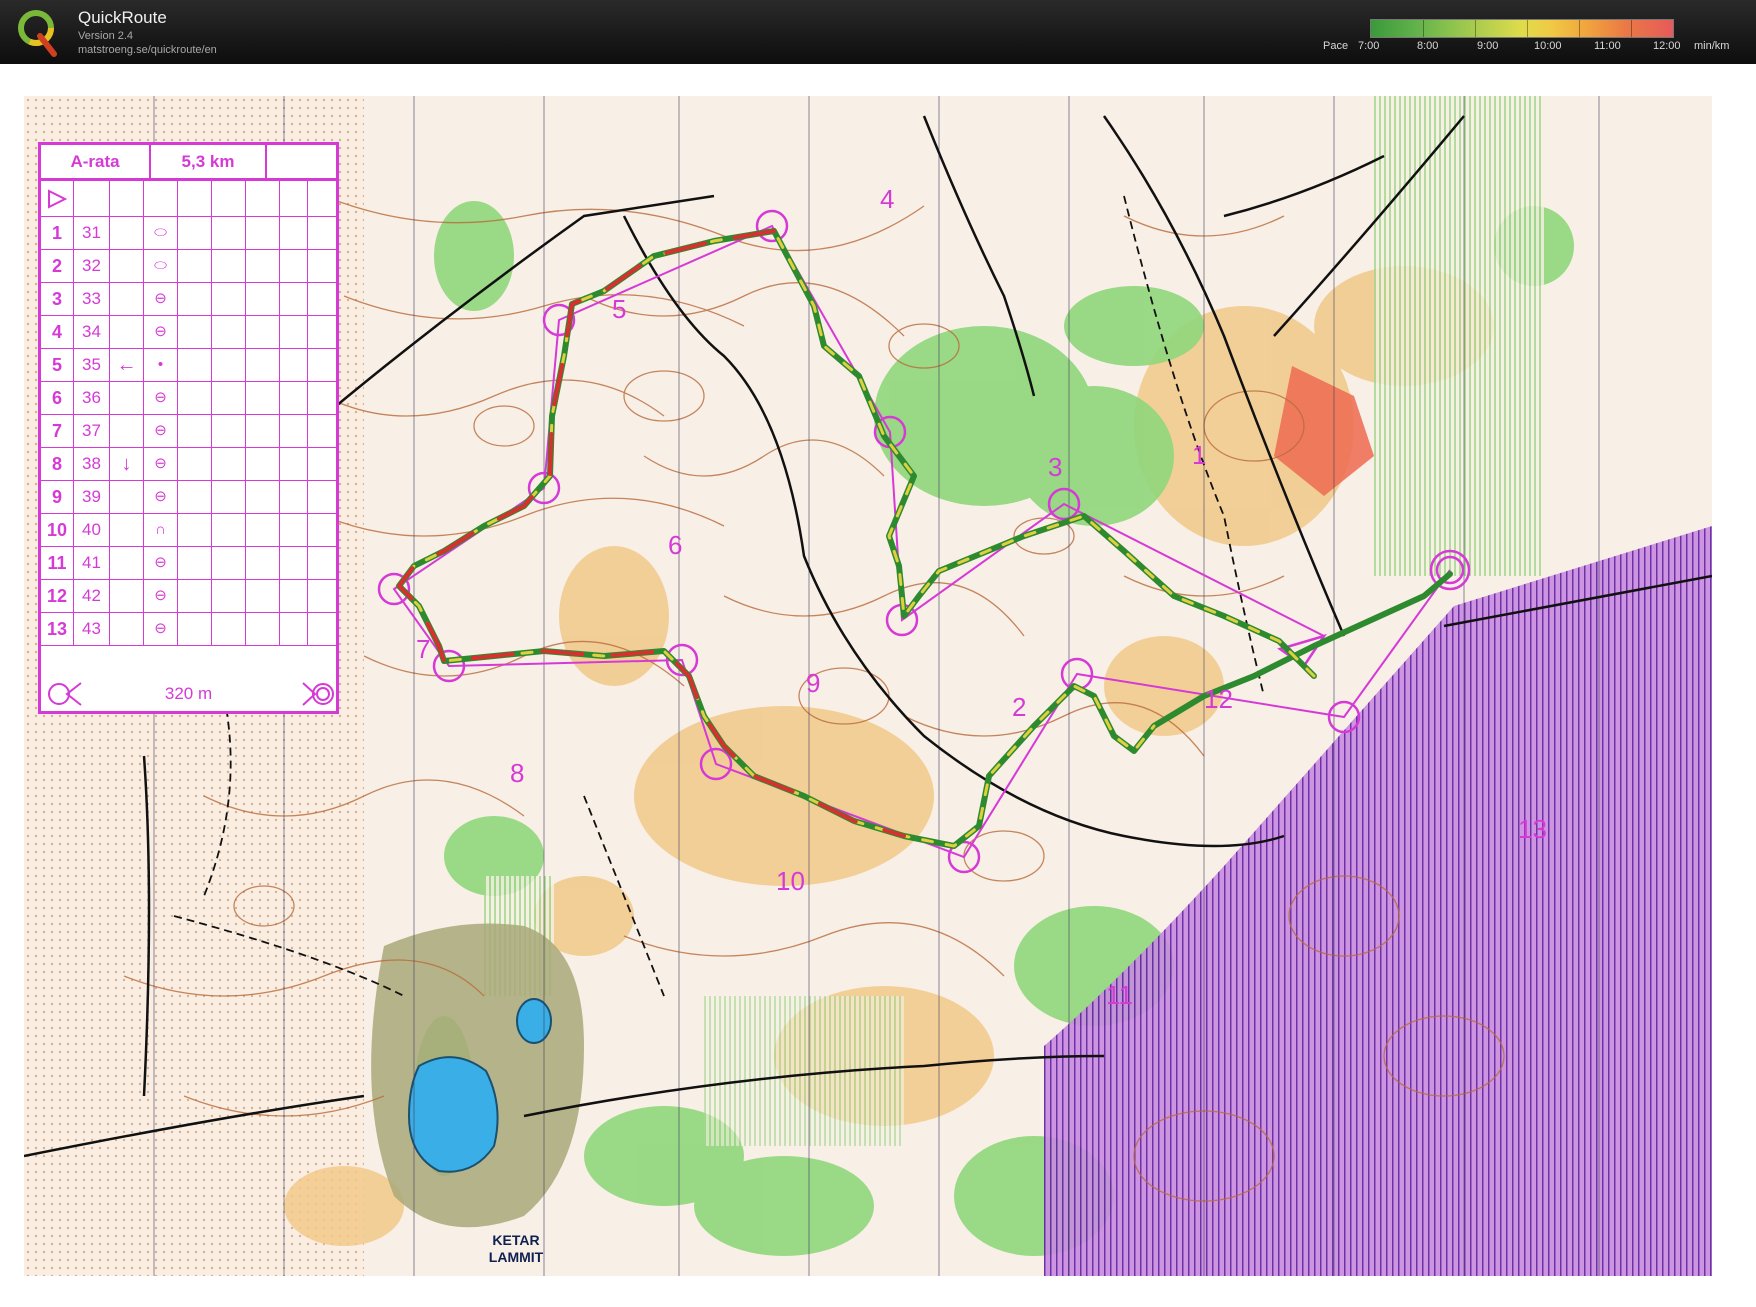 This screenshot has height=1307, width=1756. Describe the element at coordinates (1336, 46) in the screenshot. I see `pace-label: Pace` at that location.